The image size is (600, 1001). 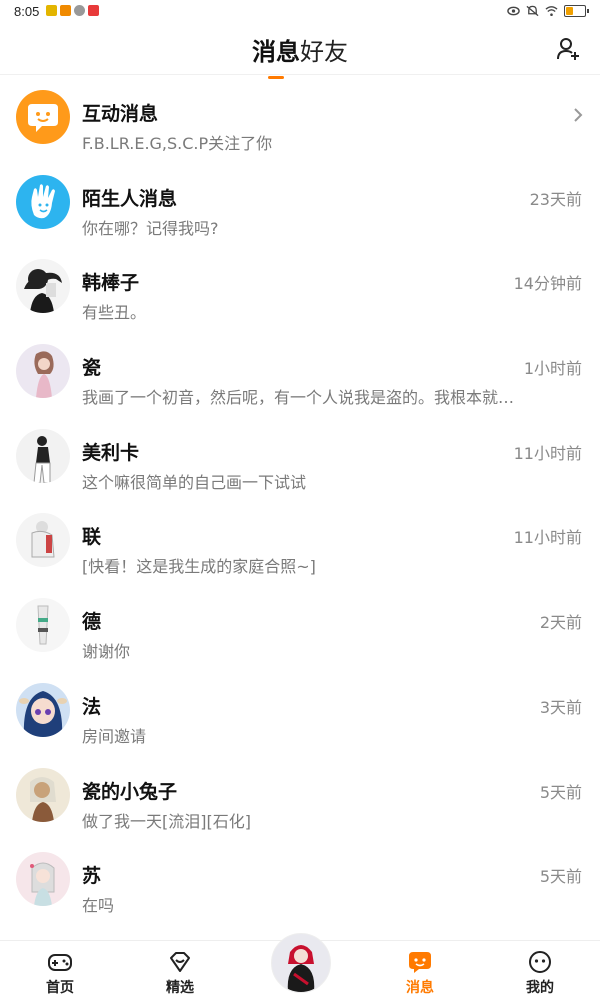 What do you see at coordinates (513, 11) in the screenshot?
I see `eye-icon` at bounding box center [513, 11].